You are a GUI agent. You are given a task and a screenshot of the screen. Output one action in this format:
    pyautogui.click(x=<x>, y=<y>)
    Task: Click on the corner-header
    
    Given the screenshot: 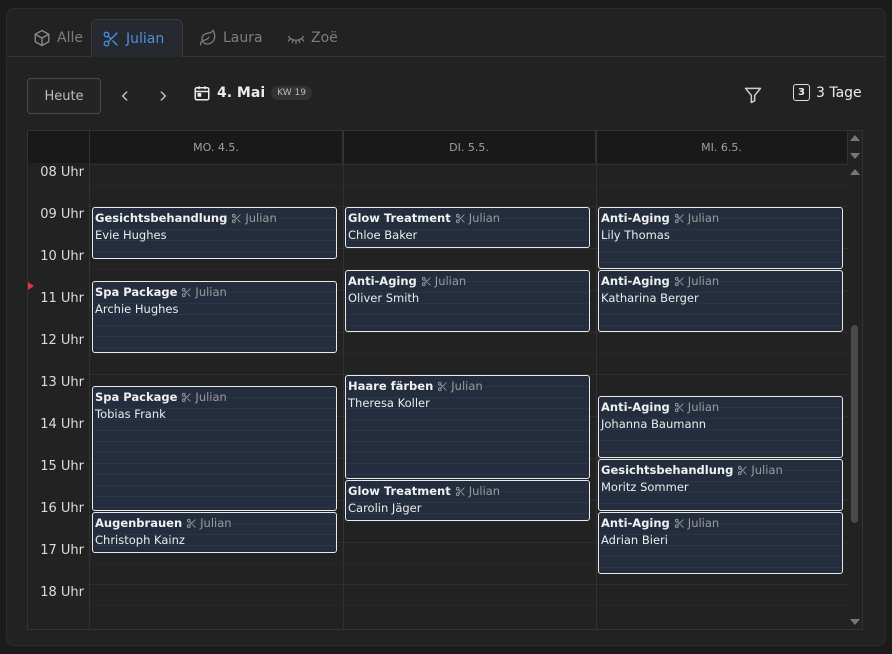 What is the action you would take?
    pyautogui.click(x=59, y=147)
    